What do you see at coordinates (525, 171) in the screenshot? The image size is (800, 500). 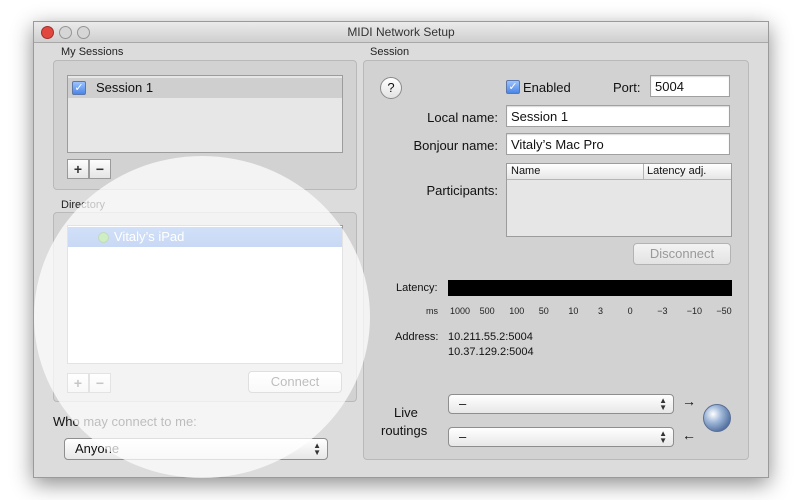 I see `column-name: Name` at bounding box center [525, 171].